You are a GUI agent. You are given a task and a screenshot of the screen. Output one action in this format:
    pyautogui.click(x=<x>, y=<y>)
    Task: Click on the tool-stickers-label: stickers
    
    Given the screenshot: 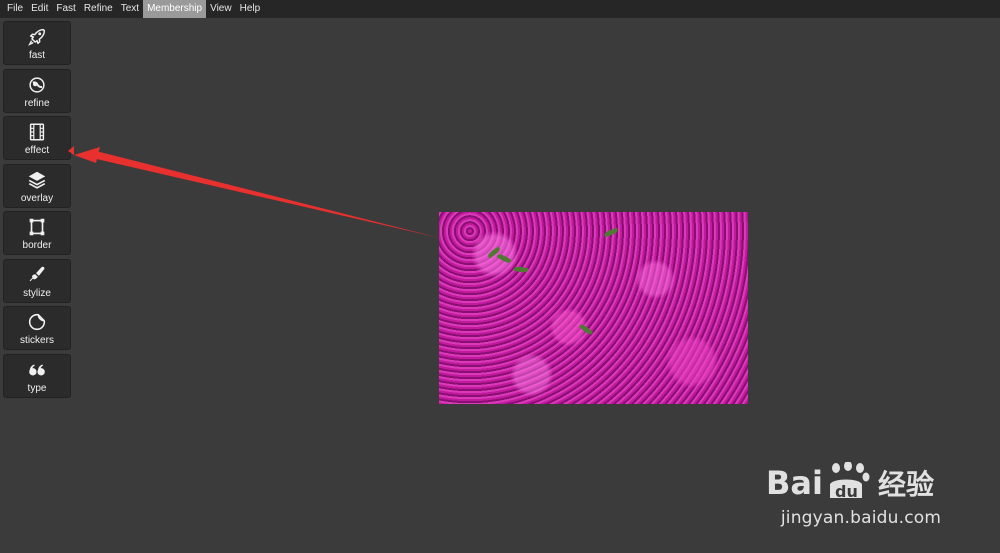 What is the action you would take?
    pyautogui.click(x=37, y=340)
    